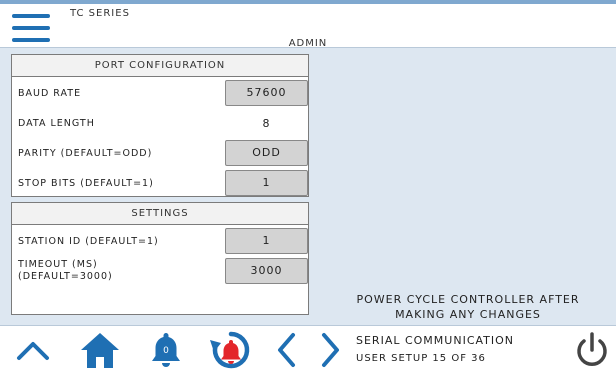 This screenshot has height=372, width=616. I want to click on chevron-left-icon, so click(287, 350).